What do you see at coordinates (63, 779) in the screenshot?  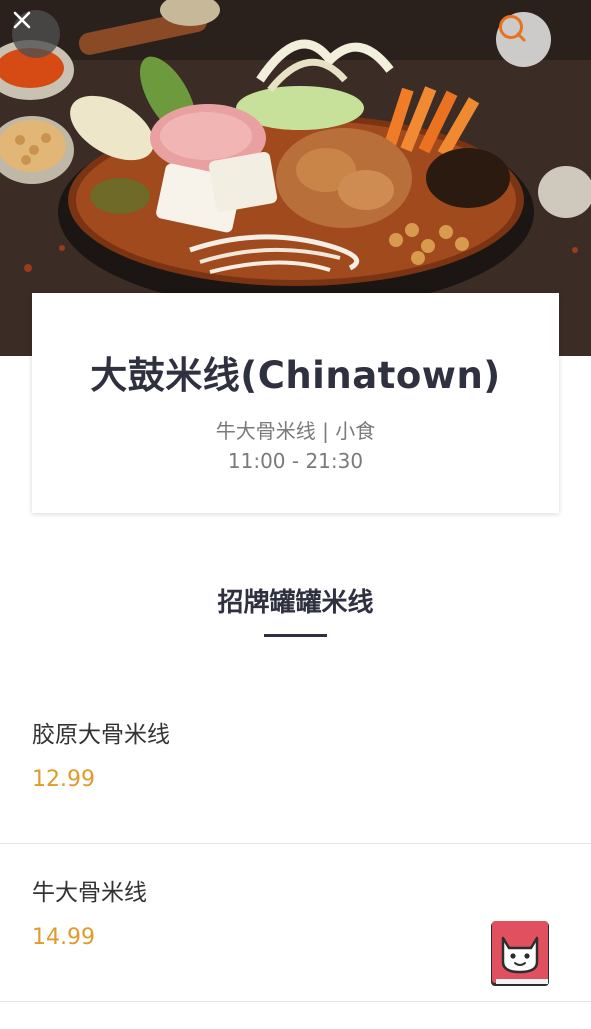 I see `menu-item-price: 12.99` at bounding box center [63, 779].